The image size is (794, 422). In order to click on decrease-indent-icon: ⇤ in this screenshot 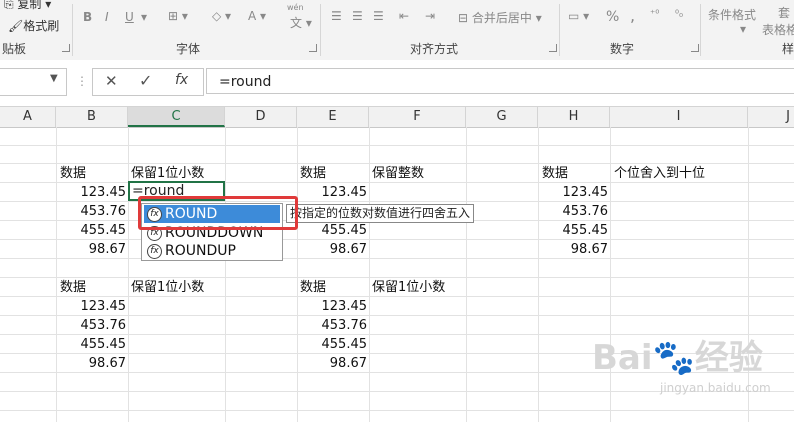, I will do `click(404, 16)`.